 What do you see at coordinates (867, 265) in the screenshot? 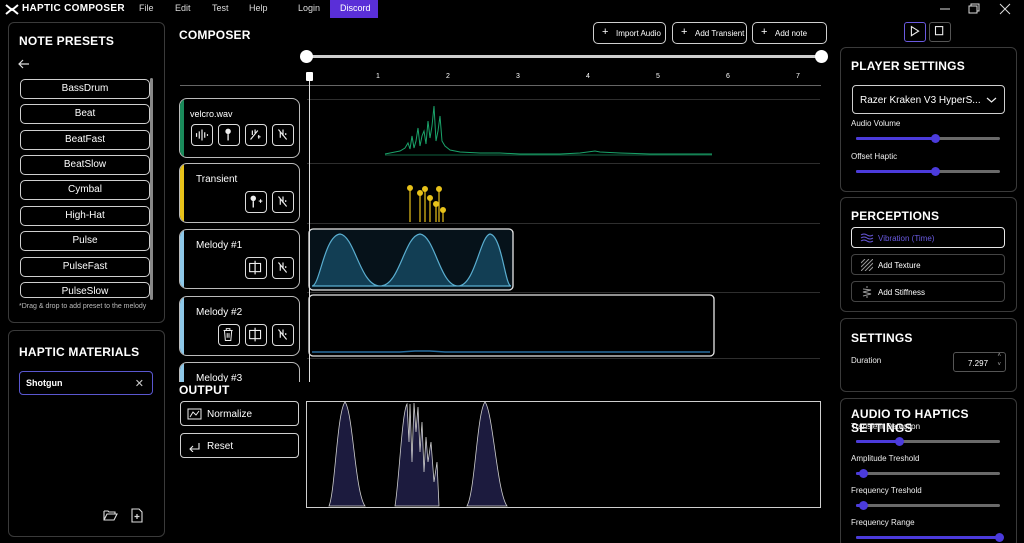
I see `texture-icon` at bounding box center [867, 265].